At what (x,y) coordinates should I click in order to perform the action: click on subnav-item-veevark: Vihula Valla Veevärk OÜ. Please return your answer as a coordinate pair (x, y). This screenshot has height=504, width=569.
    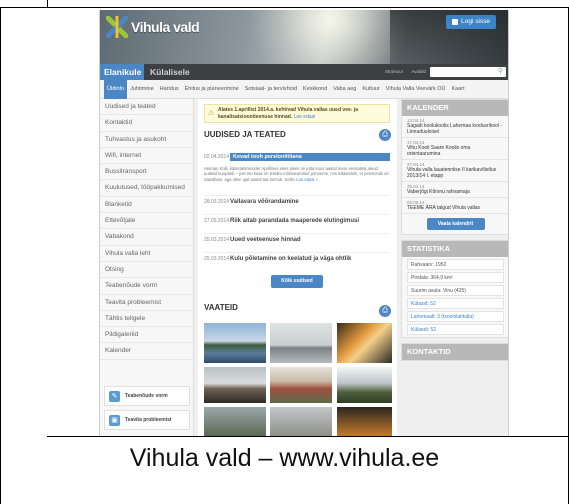
    Looking at the image, I should click on (416, 89).